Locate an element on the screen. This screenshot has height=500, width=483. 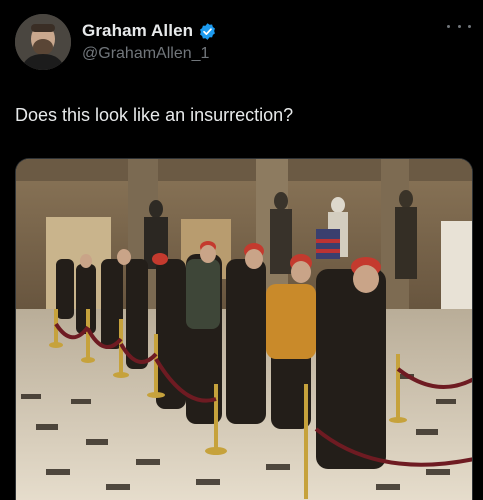
author-display-name: Graham Allen is located at coordinates (137, 31).